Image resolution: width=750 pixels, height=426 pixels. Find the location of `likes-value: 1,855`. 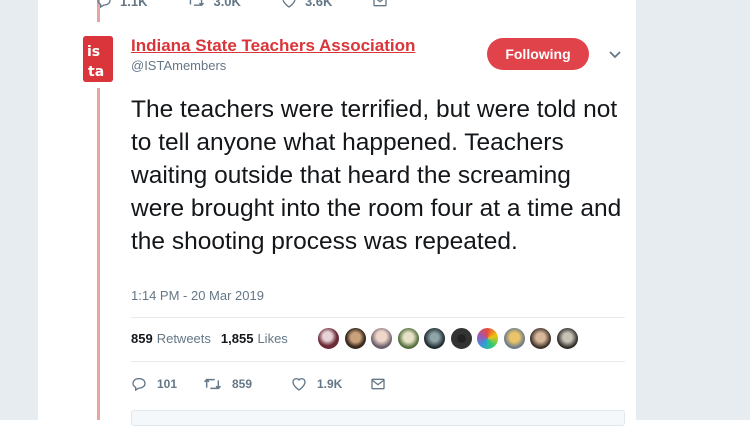

likes-value: 1,855 is located at coordinates (237, 338).